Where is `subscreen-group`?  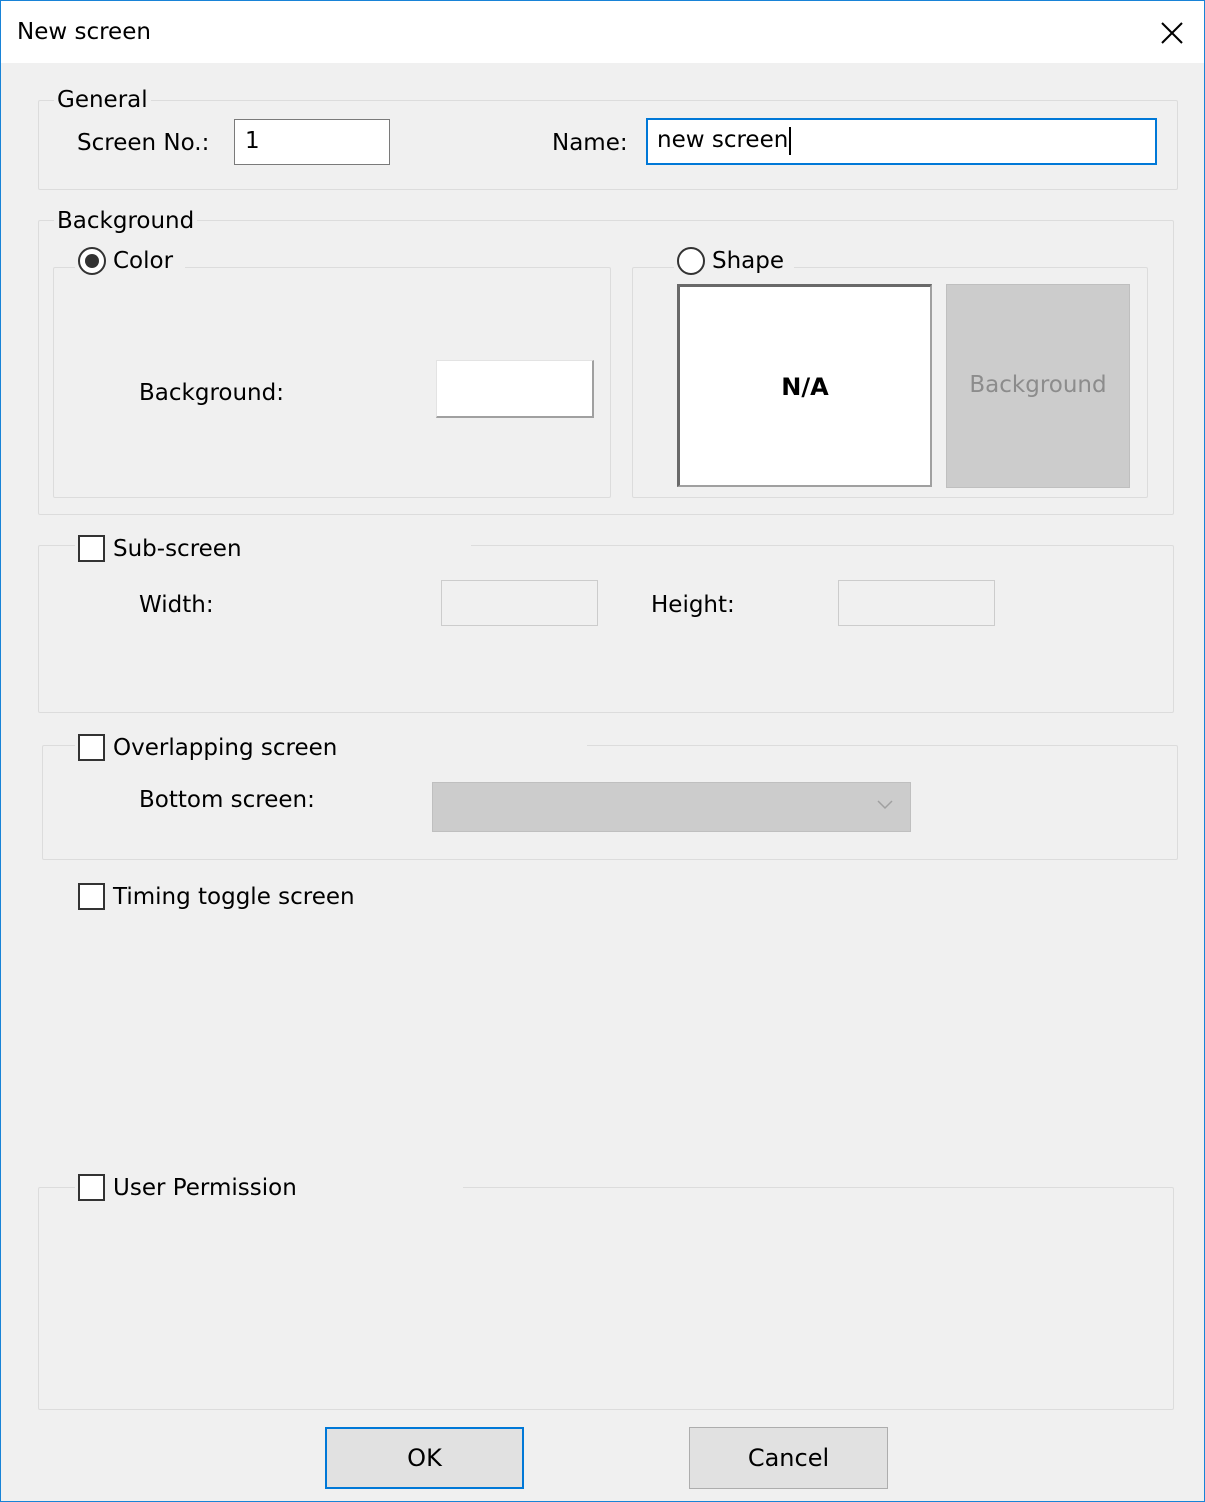 subscreen-group is located at coordinates (606, 629).